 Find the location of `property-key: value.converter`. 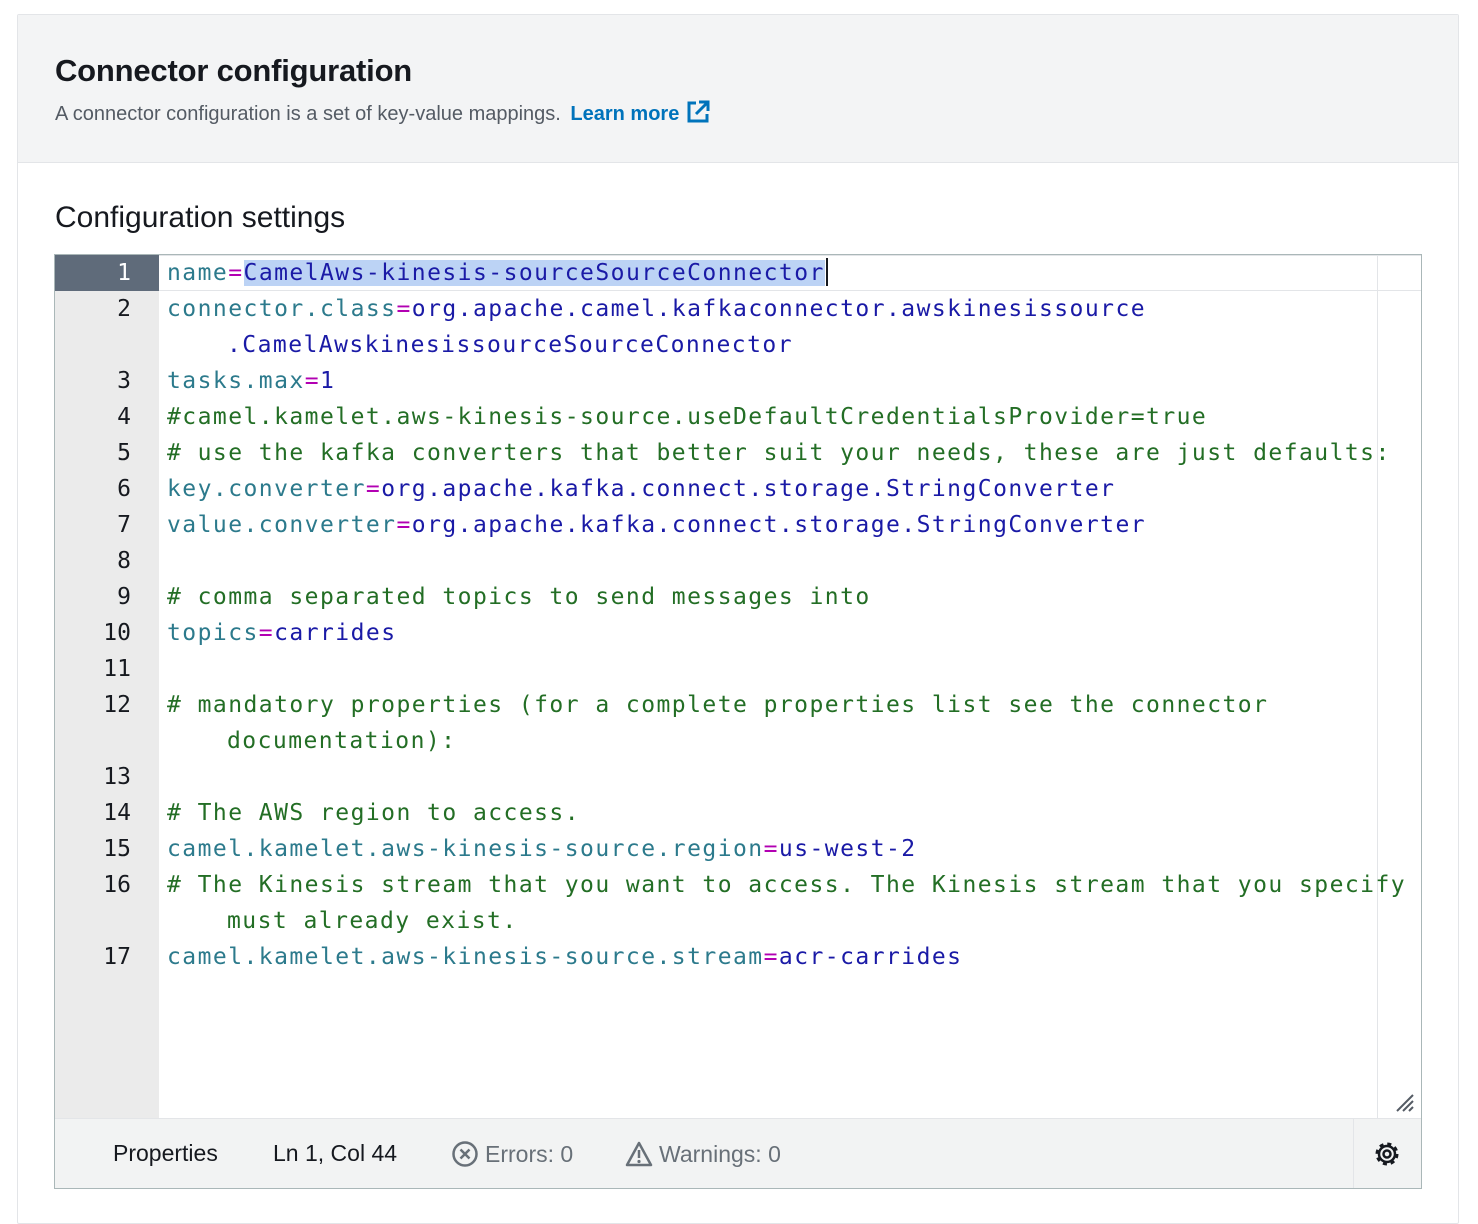

property-key: value.converter is located at coordinates (282, 525).